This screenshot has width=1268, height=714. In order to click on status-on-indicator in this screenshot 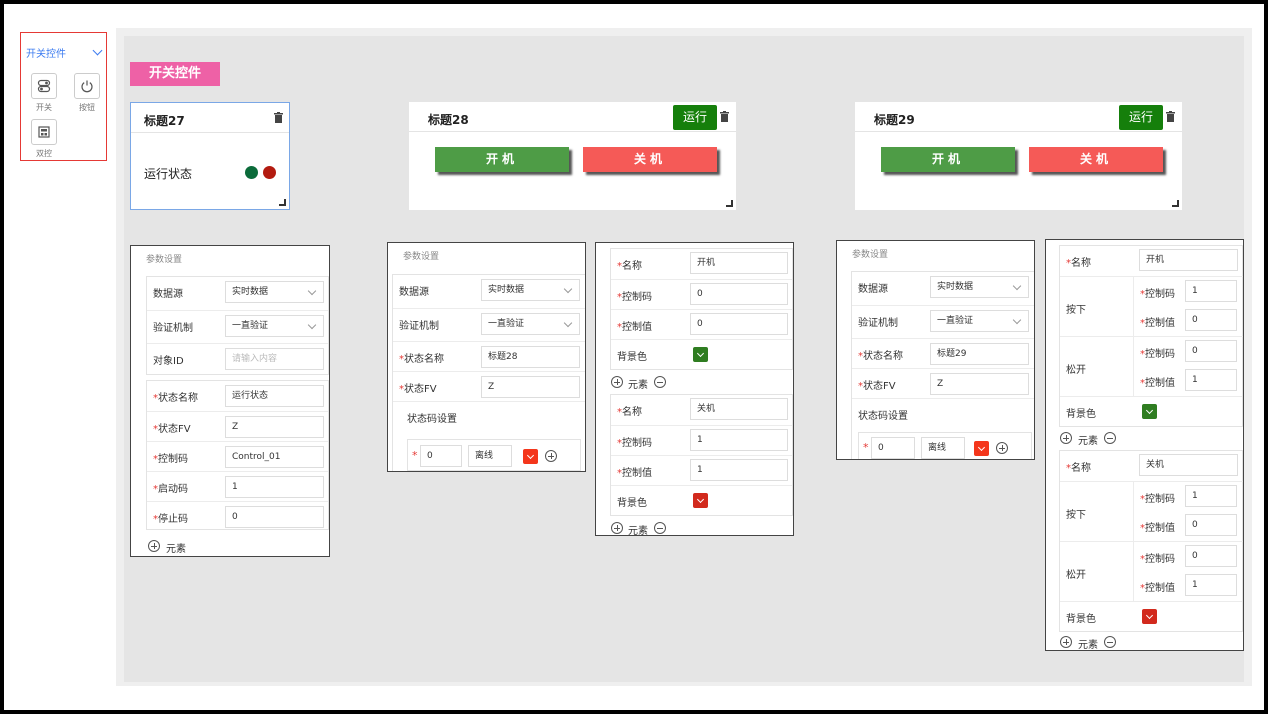, I will do `click(251, 172)`.